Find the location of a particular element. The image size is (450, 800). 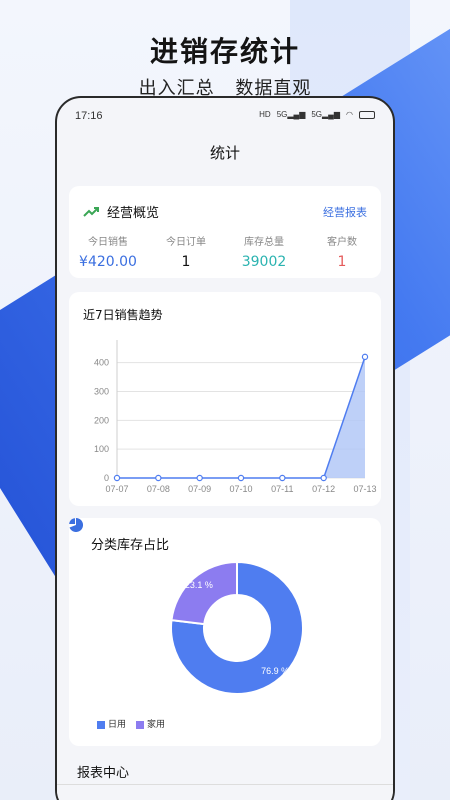

kpi-value: ¥420.00 is located at coordinates (108, 262).